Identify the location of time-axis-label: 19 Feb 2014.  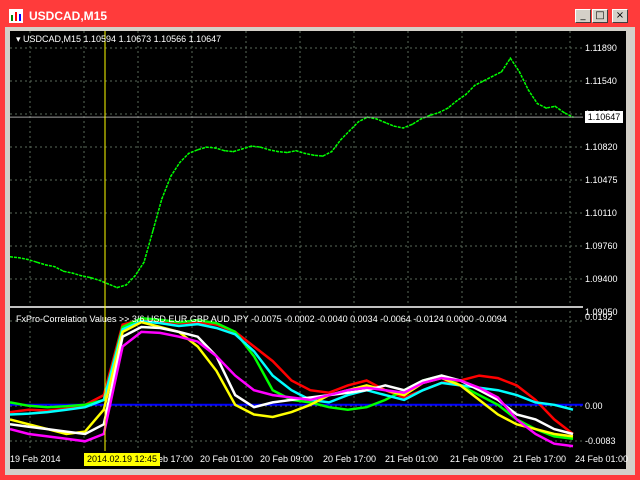
(35, 459).